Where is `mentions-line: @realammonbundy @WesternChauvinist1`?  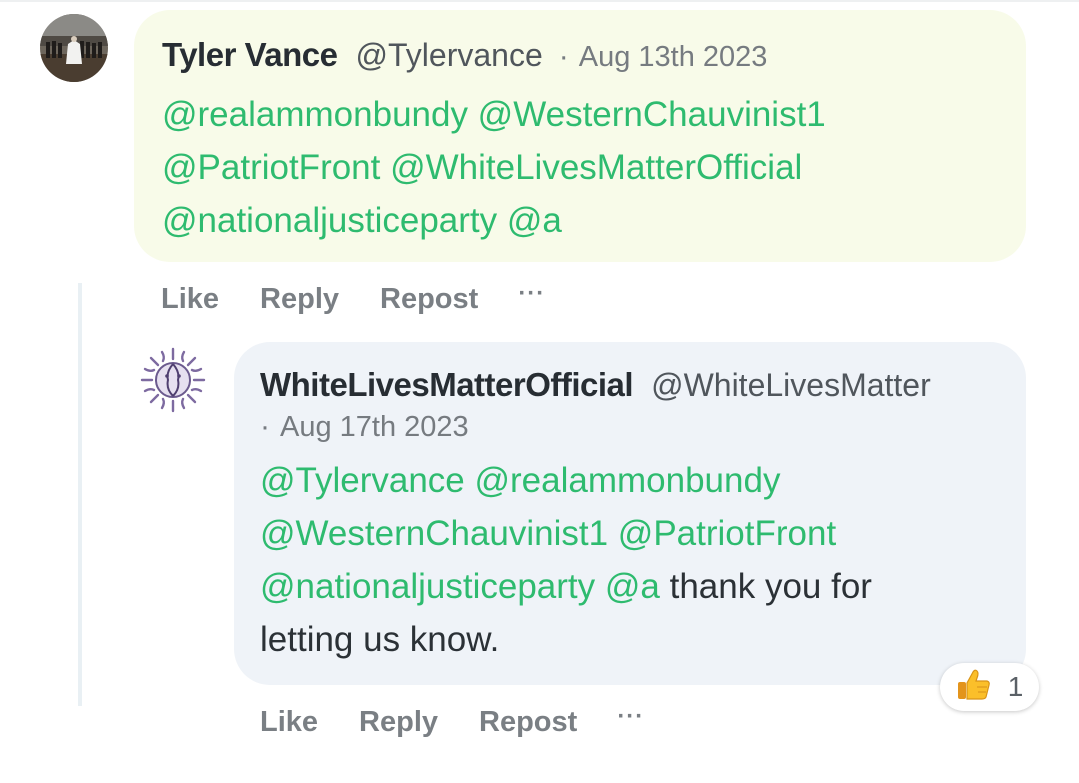 mentions-line: @realammonbundy @WesternChauvinist1 is located at coordinates (494, 114).